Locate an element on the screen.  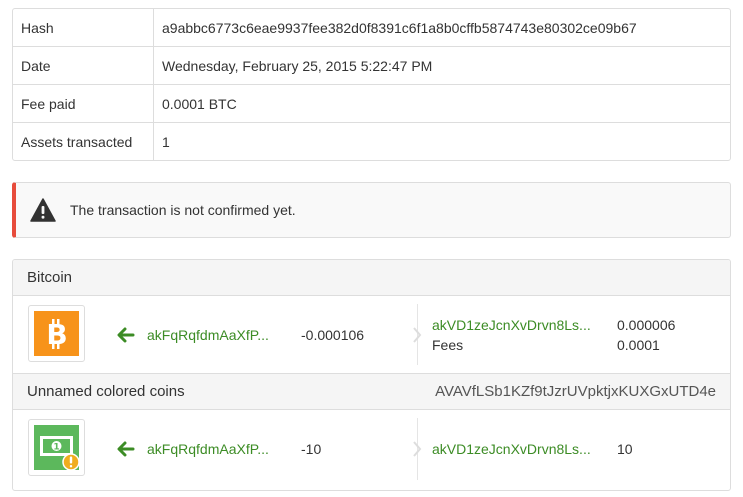
fees-label: Fees is located at coordinates (448, 344).